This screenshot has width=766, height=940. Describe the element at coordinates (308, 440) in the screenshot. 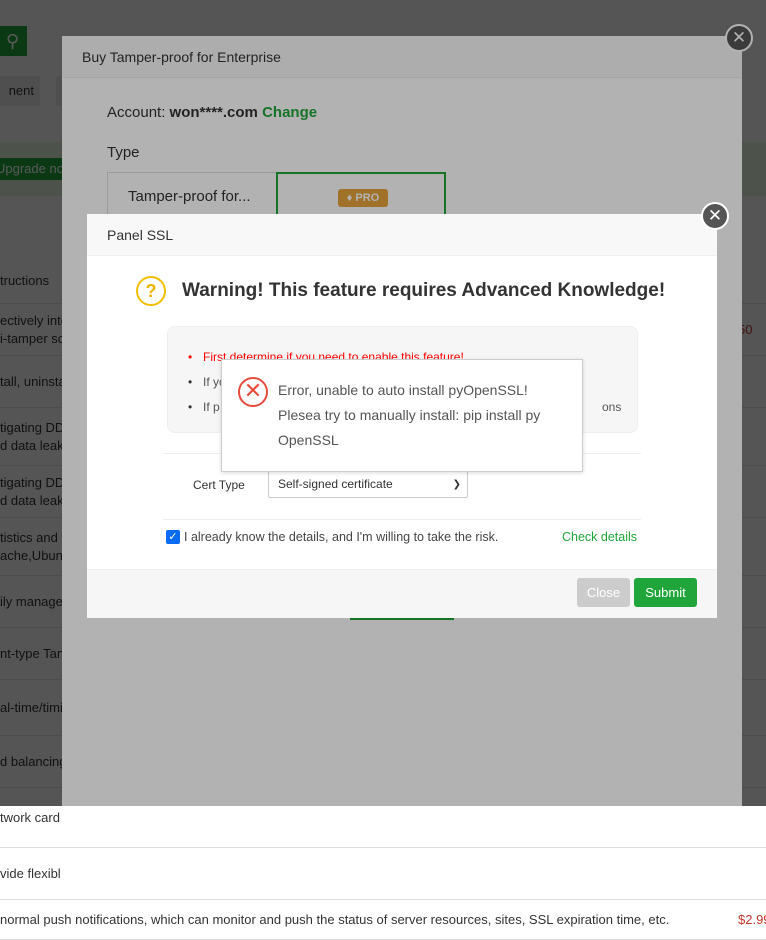

I see `error-line: OpenSSL` at that location.